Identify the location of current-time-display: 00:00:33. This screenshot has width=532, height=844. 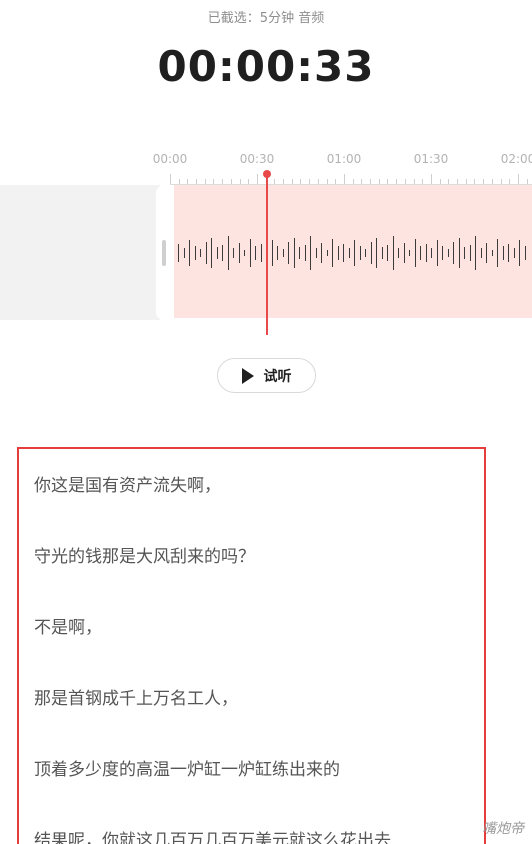
(266, 66).